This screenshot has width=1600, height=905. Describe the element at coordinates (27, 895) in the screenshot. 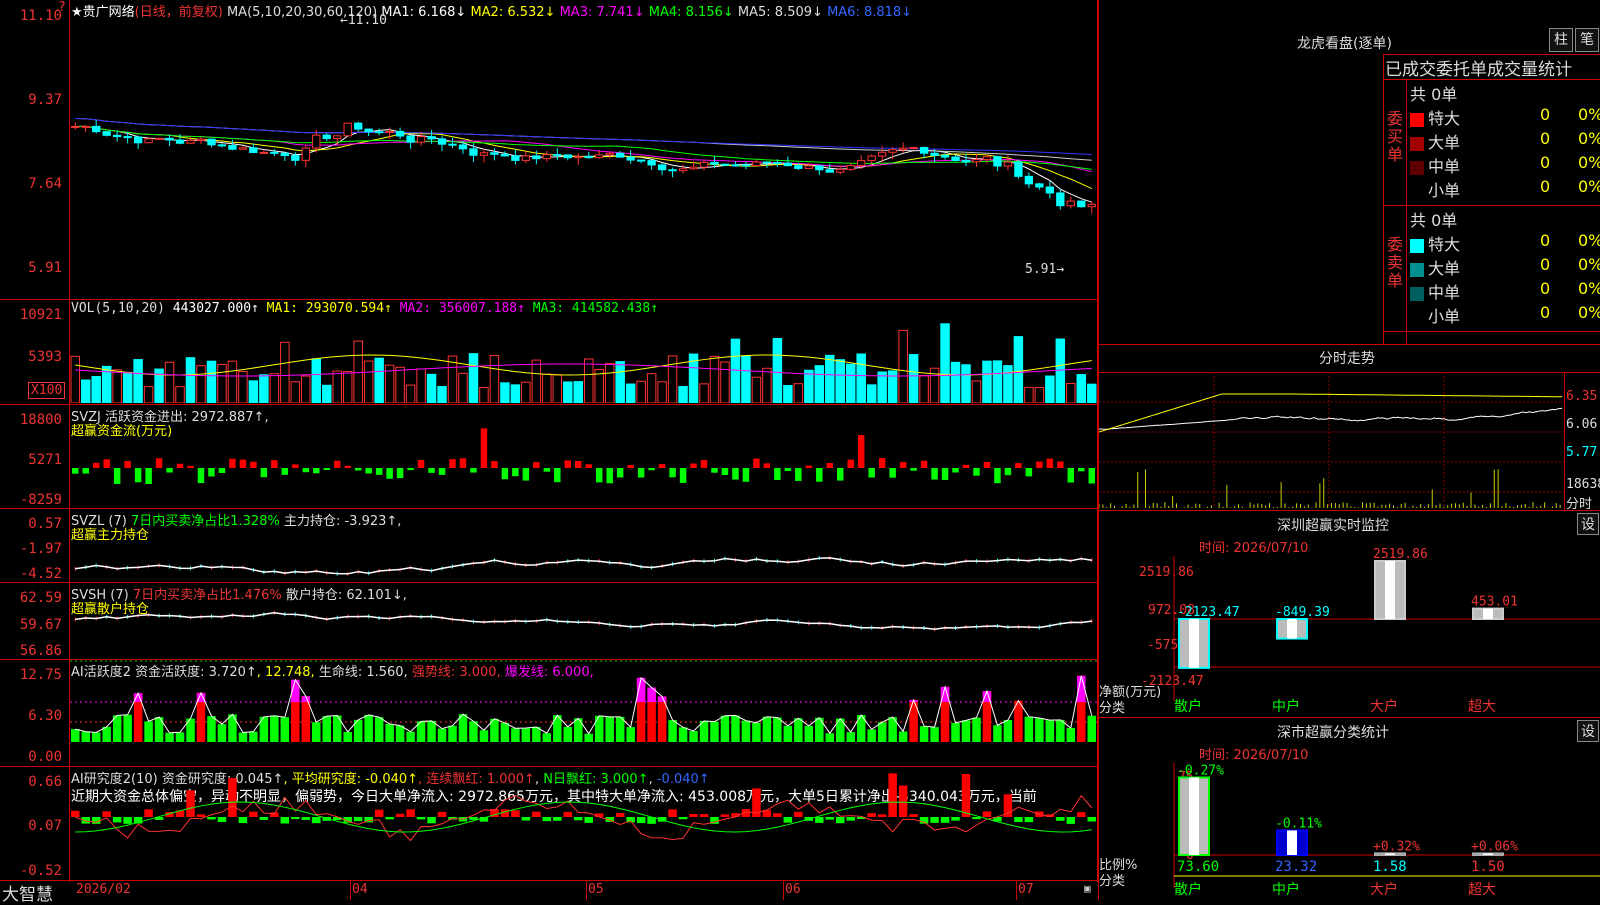

I see `brand-logo: 大智慧` at that location.